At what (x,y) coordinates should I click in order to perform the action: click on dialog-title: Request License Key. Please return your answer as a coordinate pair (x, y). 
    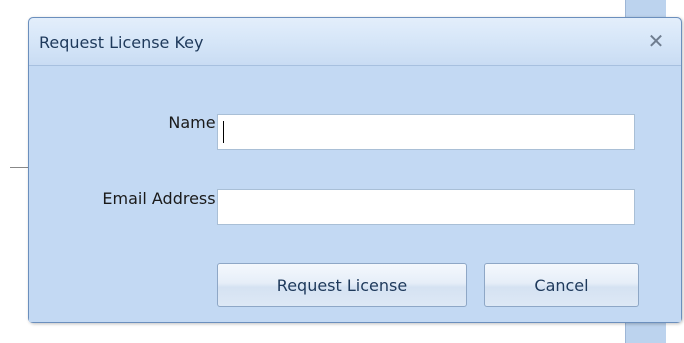
    Looking at the image, I should click on (121, 42).